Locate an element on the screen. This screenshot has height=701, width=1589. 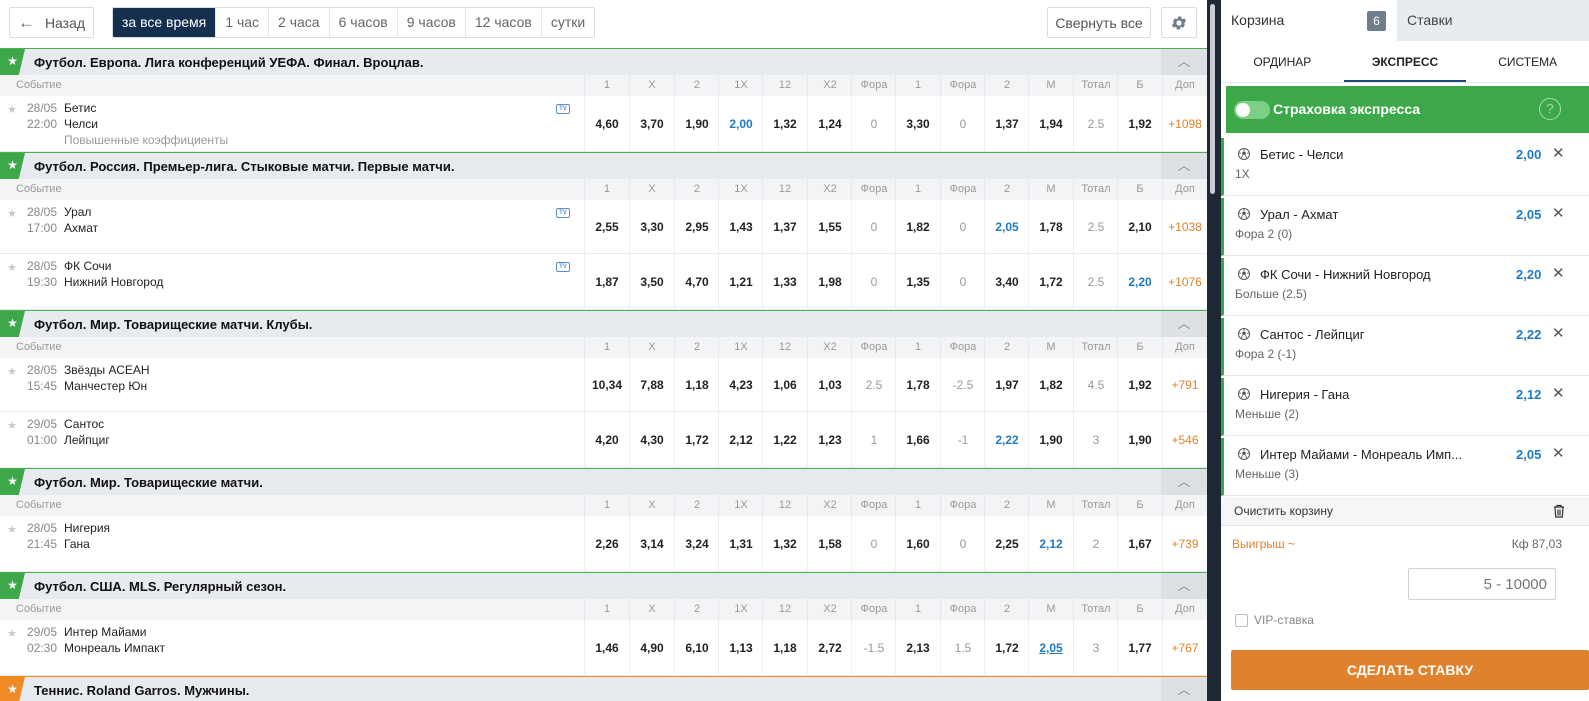
time-filter-option: 9 часов is located at coordinates (431, 22).